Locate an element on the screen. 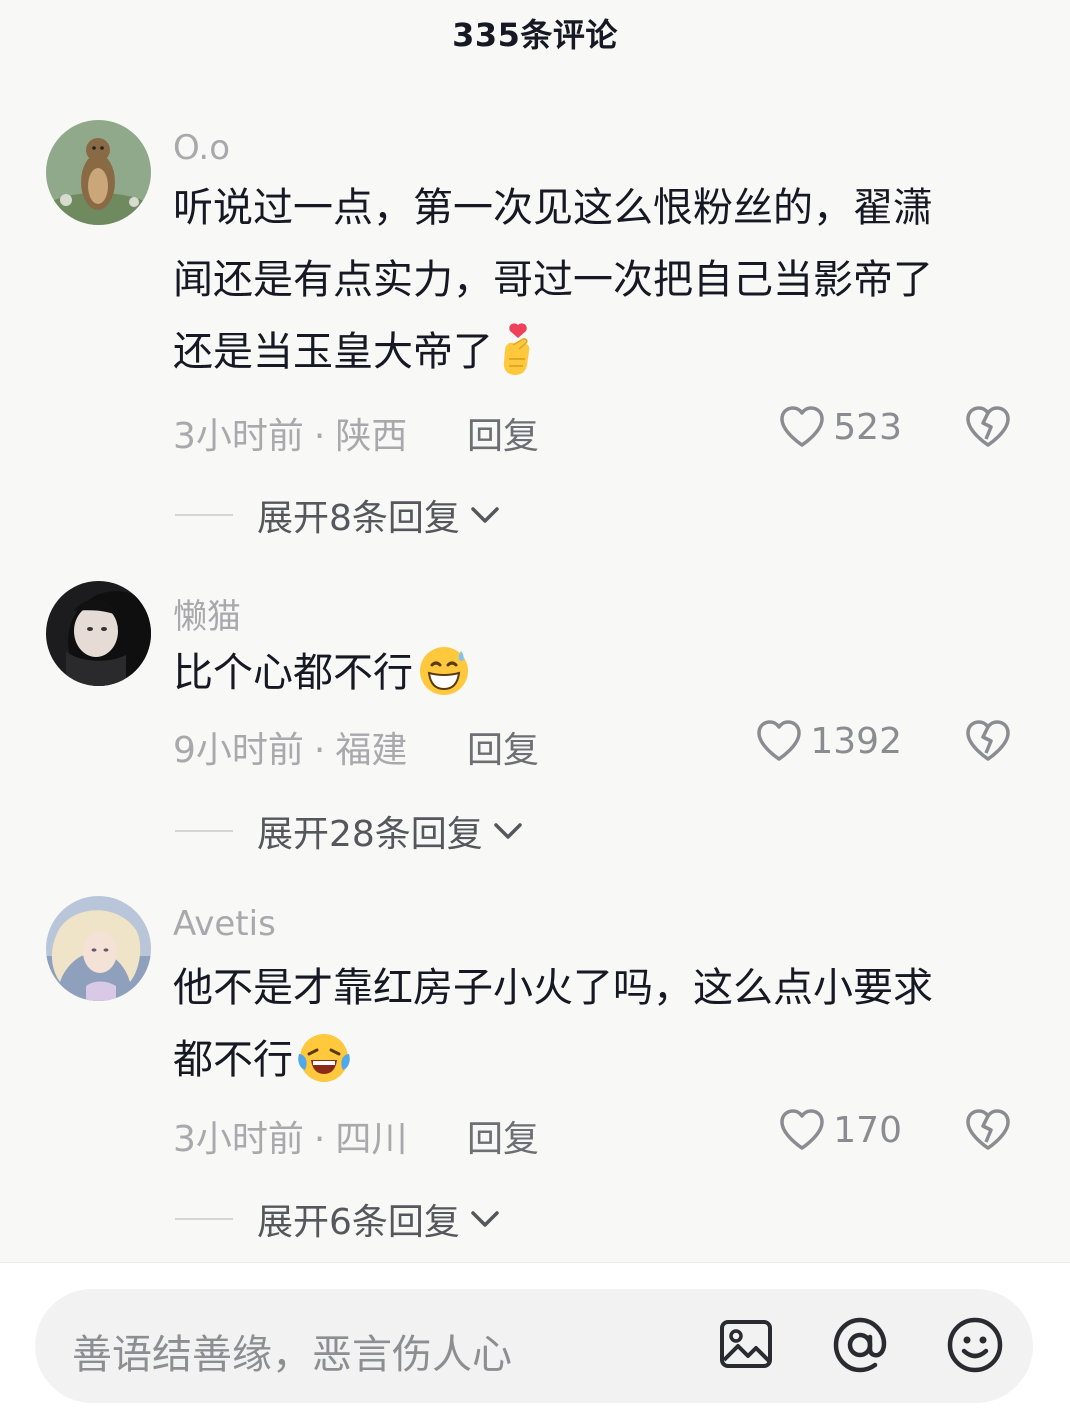 The image size is (1070, 1426). finger-heart-emoji is located at coordinates (518, 350).